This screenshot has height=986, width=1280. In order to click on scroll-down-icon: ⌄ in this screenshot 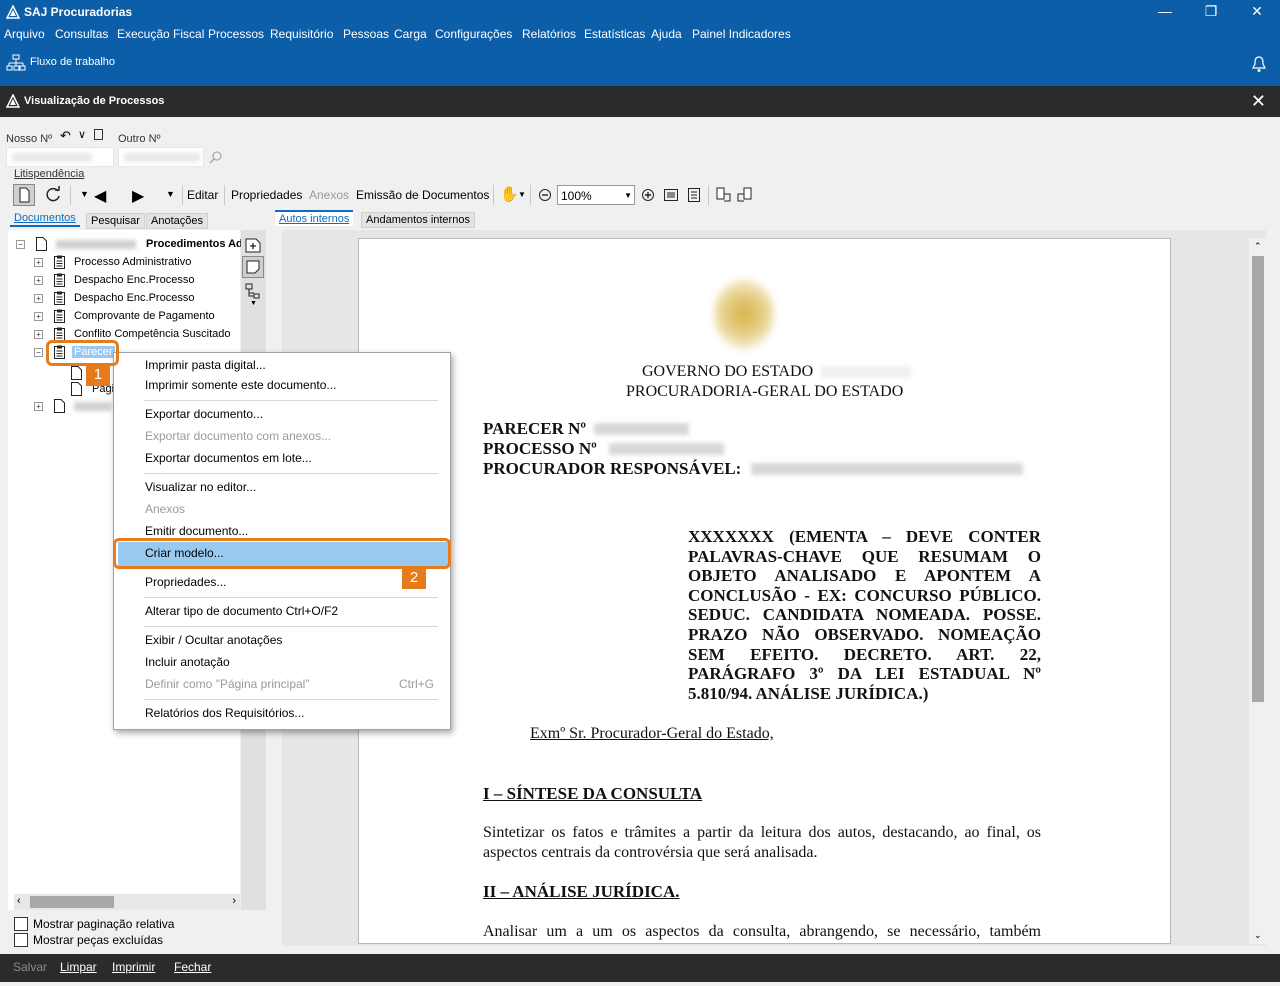, I will do `click(1258, 935)`.